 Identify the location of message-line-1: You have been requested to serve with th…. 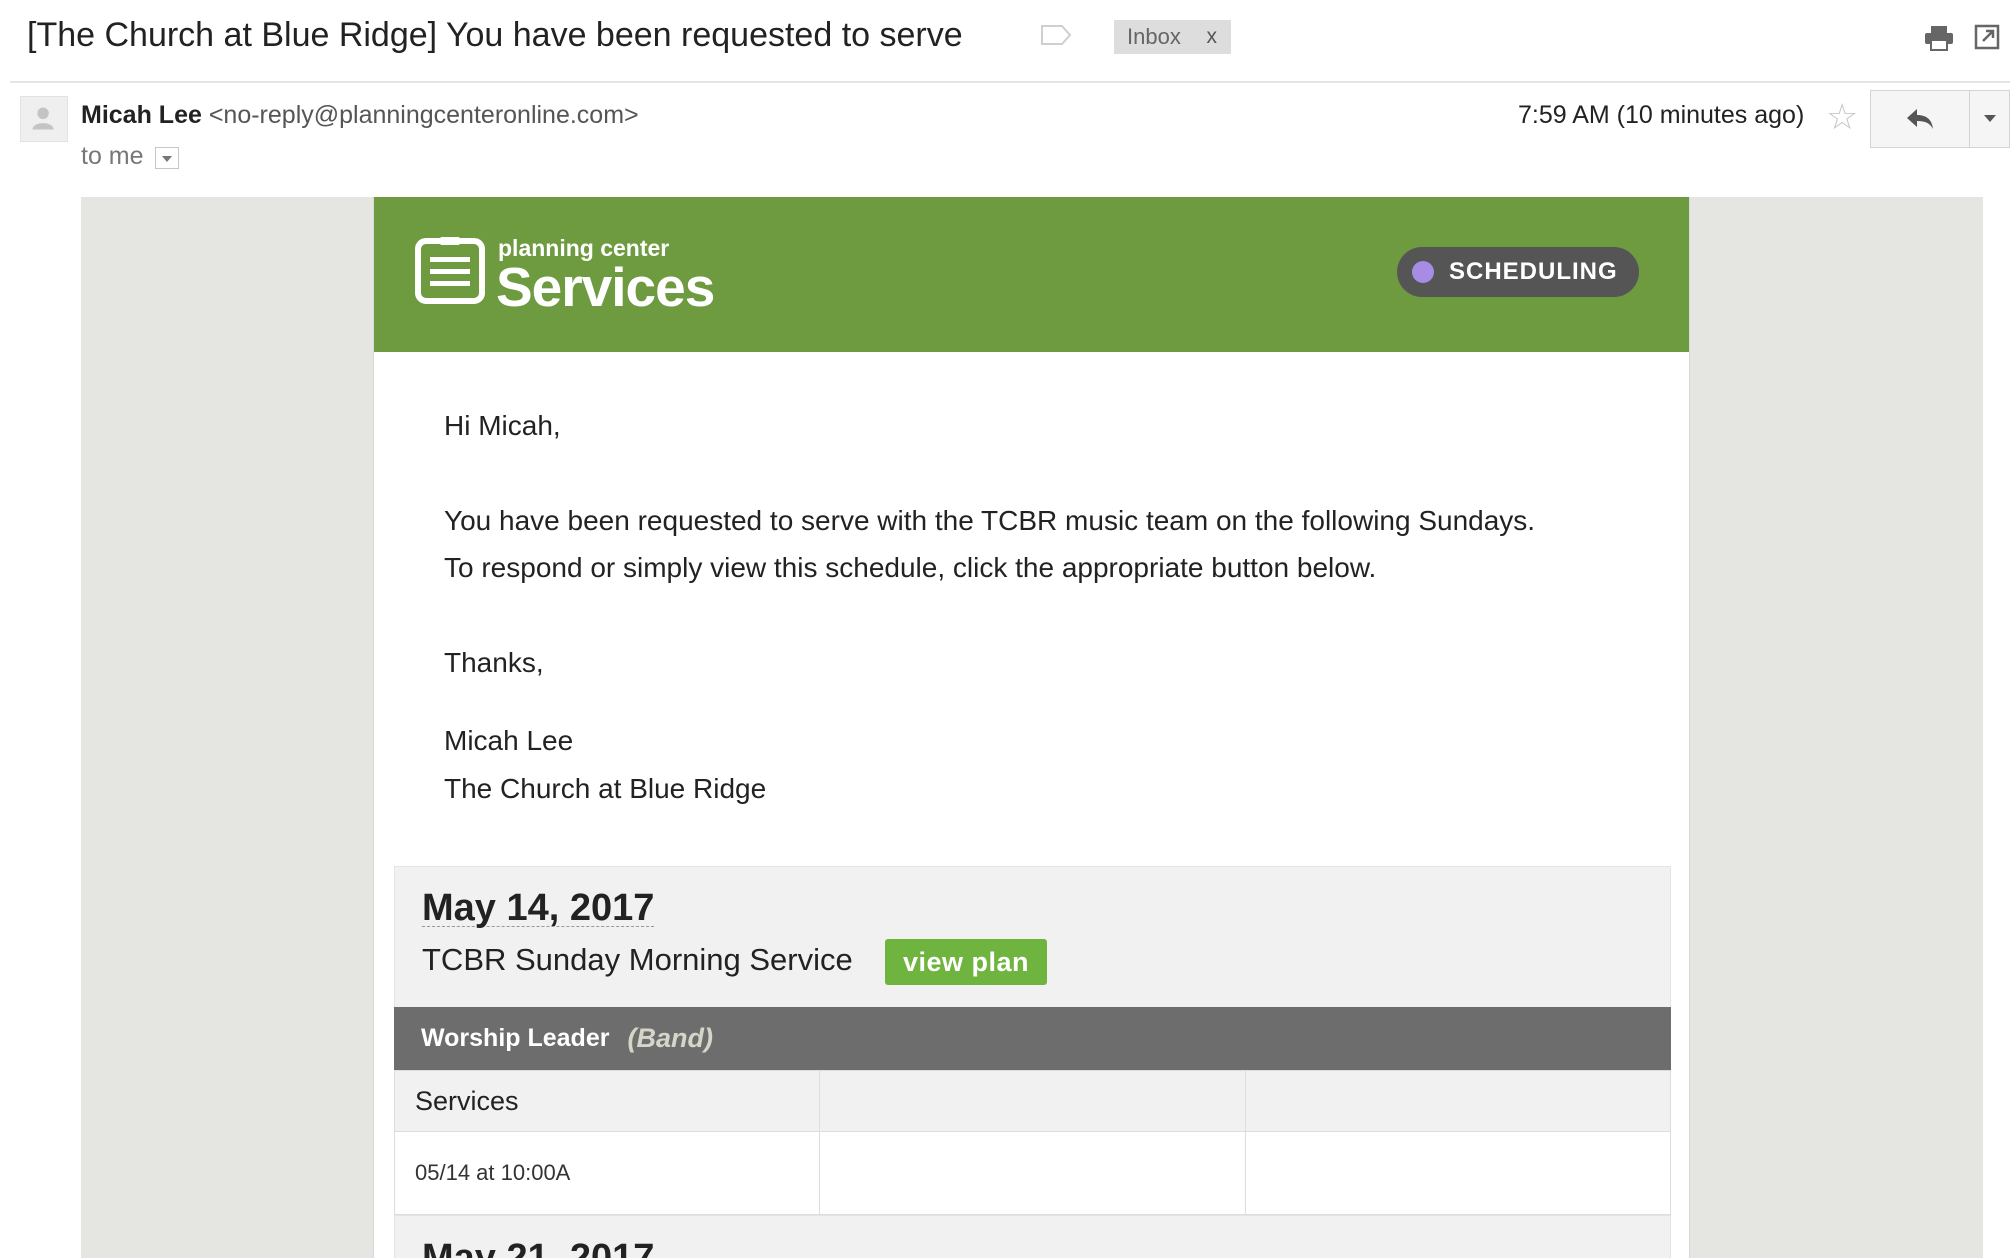
(990, 520).